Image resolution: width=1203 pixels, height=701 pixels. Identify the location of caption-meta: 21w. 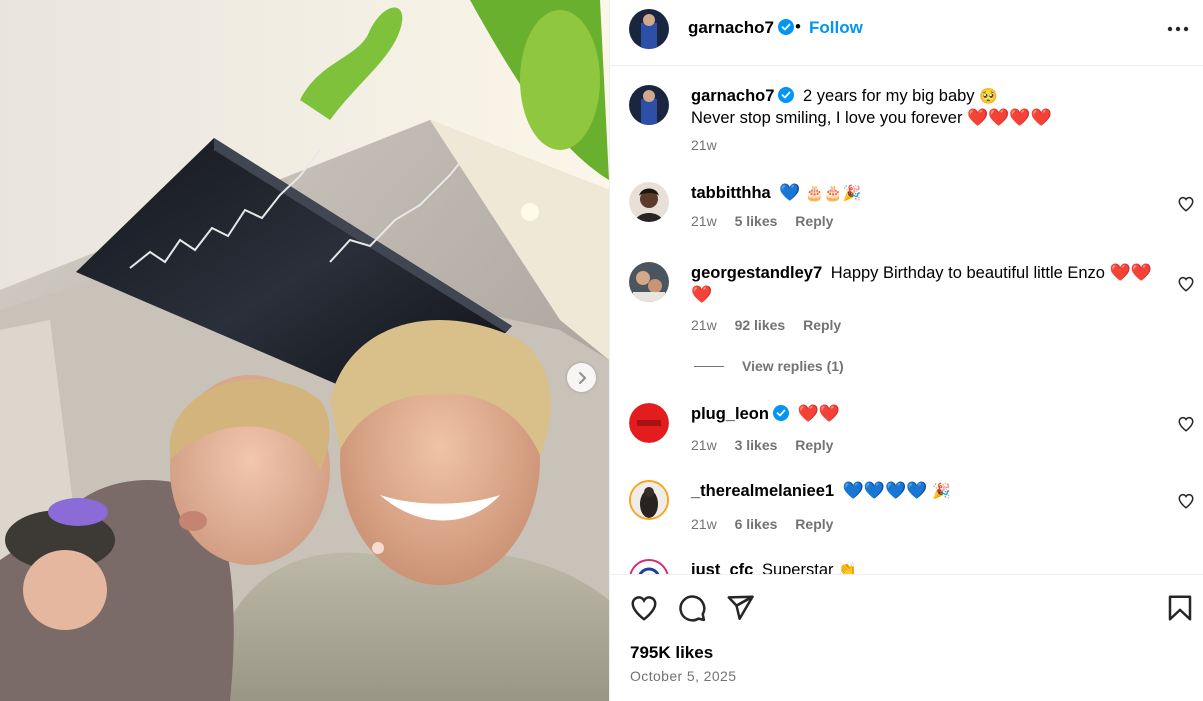
(711, 145).